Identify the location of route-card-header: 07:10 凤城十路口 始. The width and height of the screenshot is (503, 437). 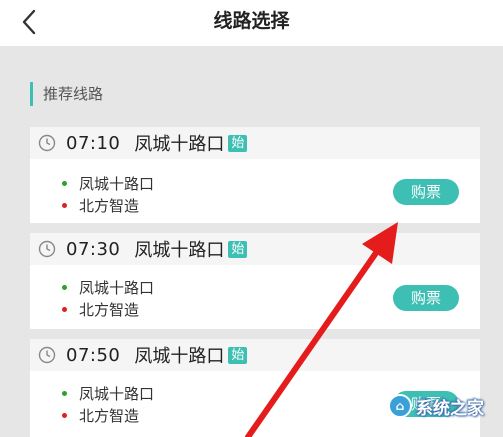
(255, 143).